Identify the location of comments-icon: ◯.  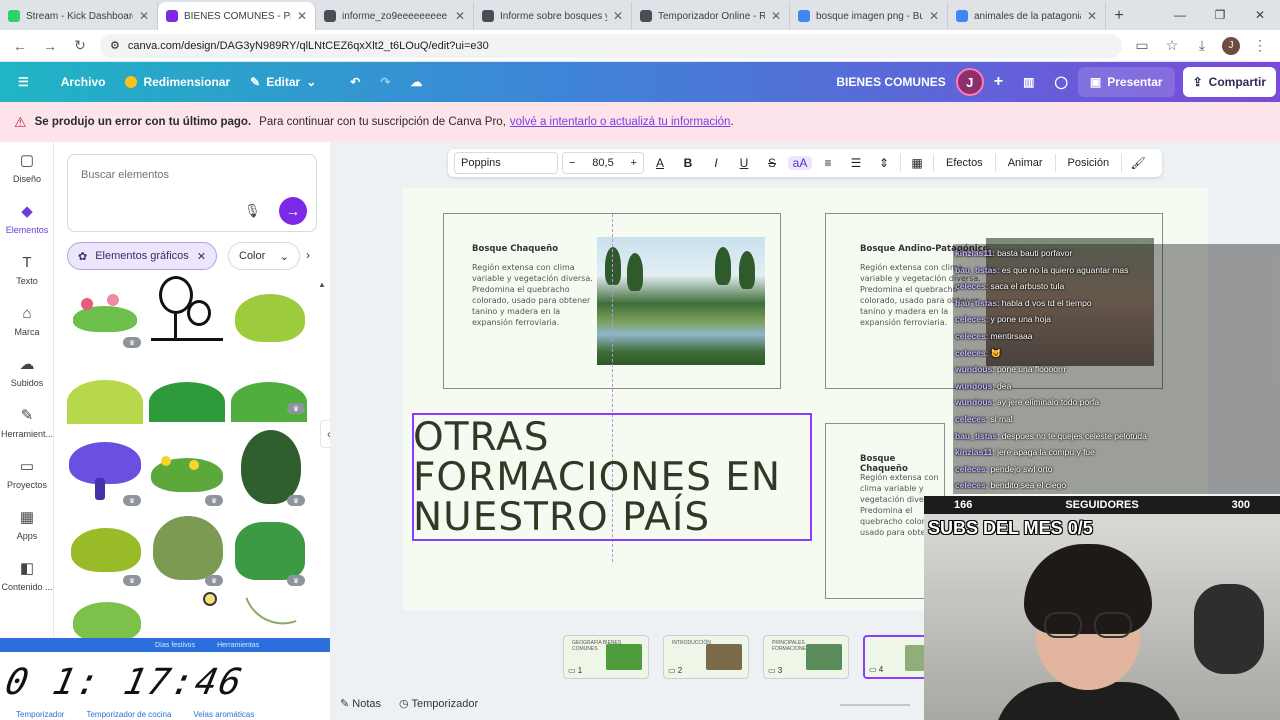
(1060, 82).